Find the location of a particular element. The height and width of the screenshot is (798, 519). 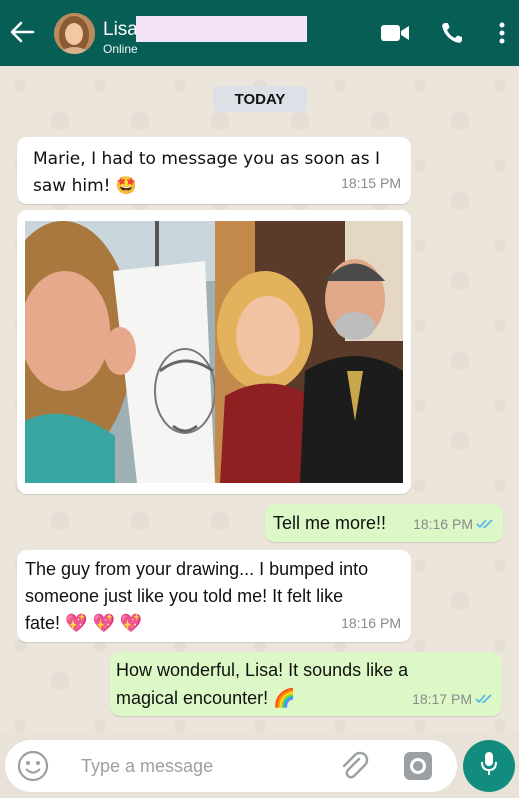

message-meta: 18:16 PM is located at coordinates (453, 524).